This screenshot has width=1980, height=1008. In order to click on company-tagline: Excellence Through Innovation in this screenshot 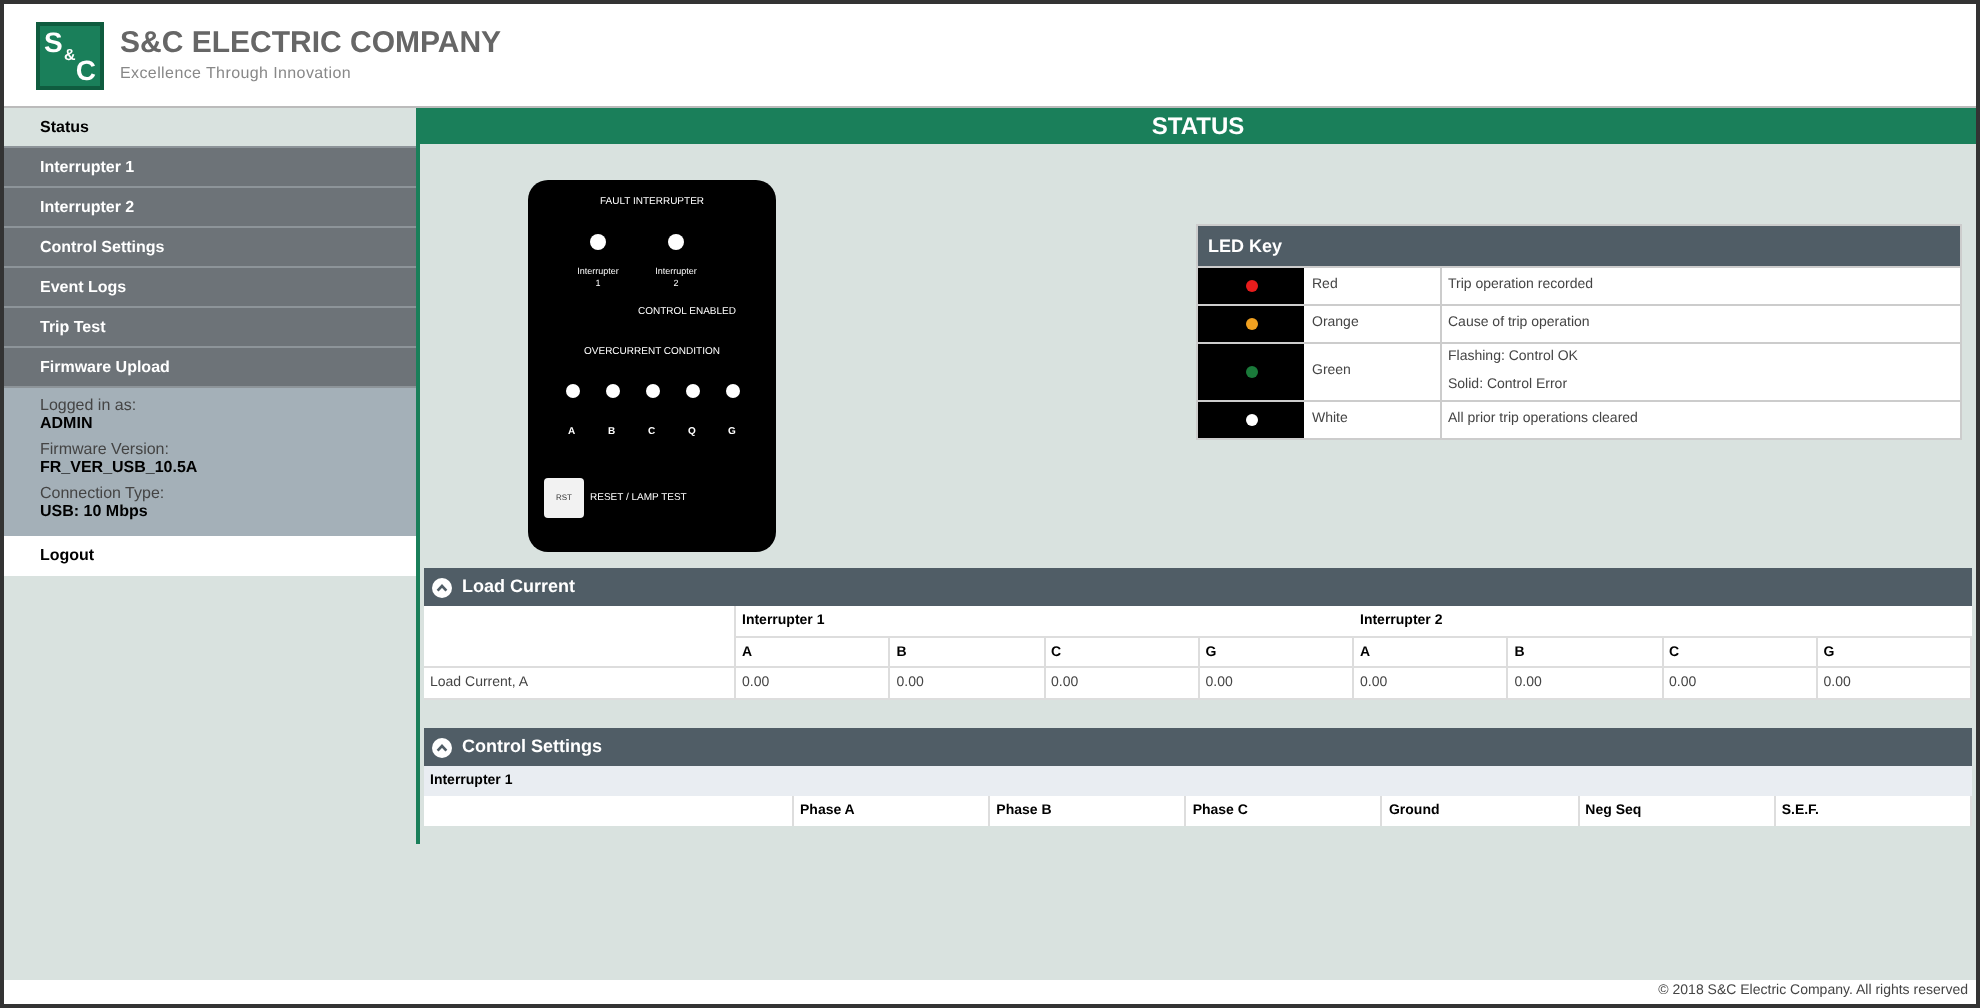, I will do `click(237, 73)`.